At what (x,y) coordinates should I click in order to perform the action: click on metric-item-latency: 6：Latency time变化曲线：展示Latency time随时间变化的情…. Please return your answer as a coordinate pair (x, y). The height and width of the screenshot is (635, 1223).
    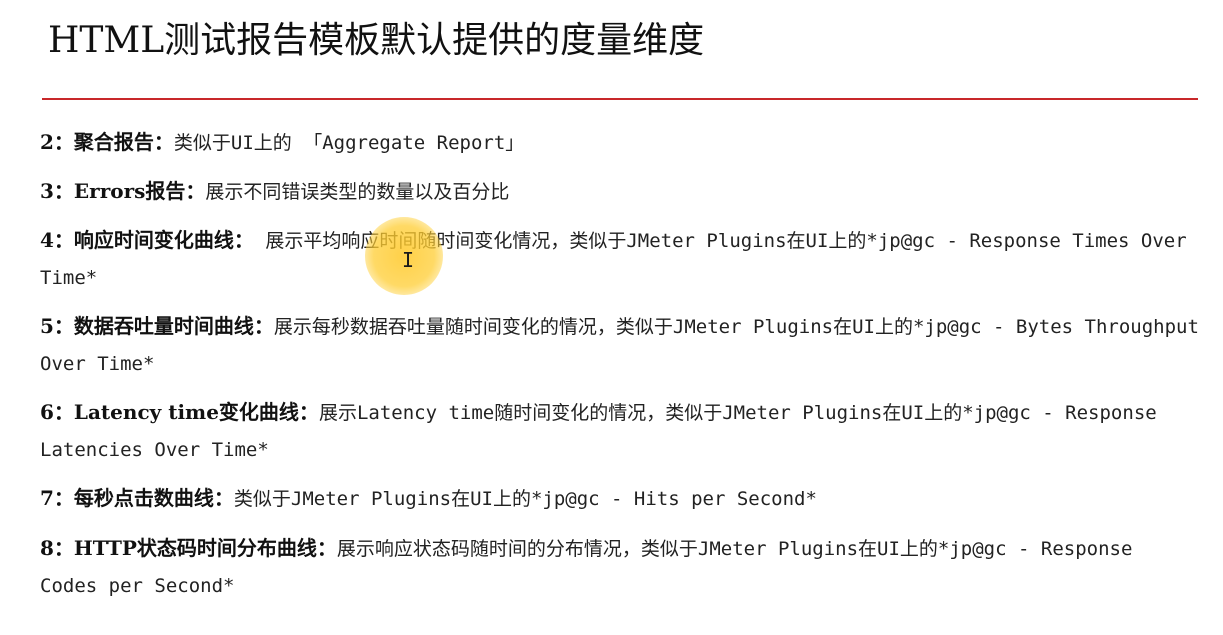
    Looking at the image, I should click on (620, 431).